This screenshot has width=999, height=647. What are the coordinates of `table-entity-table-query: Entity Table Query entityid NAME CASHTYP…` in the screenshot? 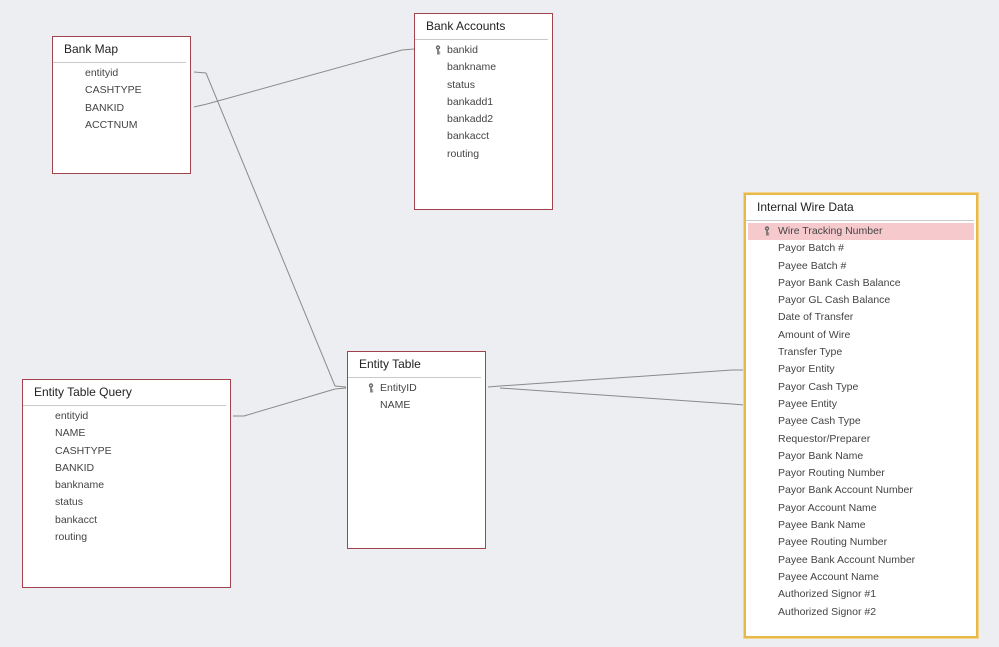 It's located at (126, 483).